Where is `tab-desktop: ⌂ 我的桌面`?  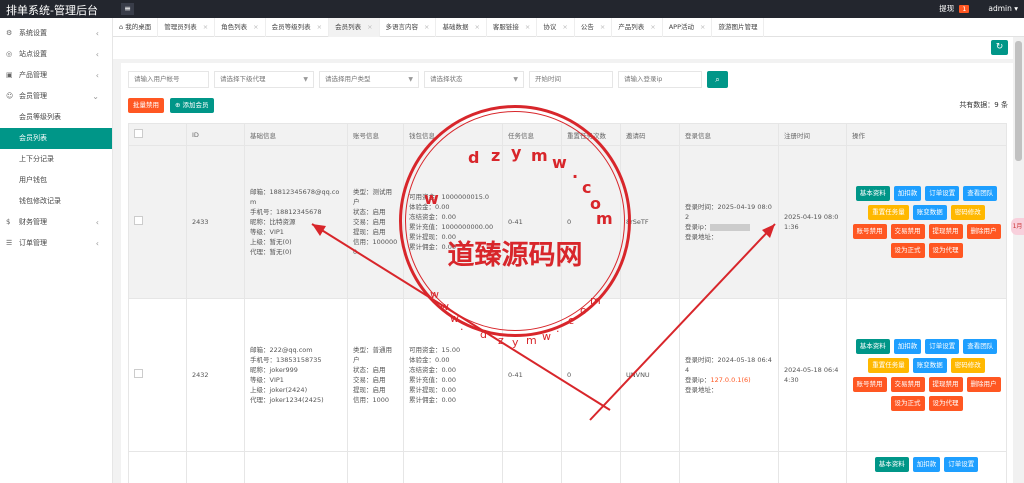
tab-desktop: ⌂ 我的桌面 is located at coordinates (136, 27).